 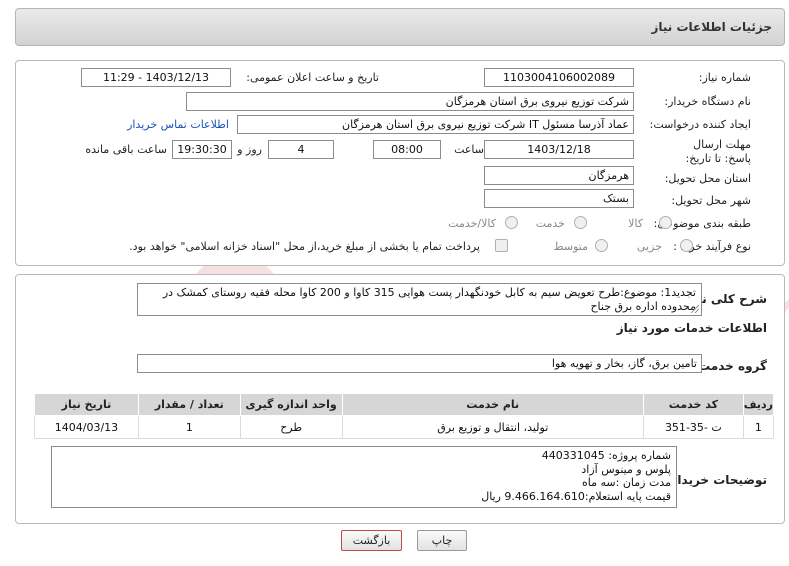 What do you see at coordinates (716, 480) in the screenshot?
I see `buyer-notes-label: توضیحات خریدار:` at bounding box center [716, 480].